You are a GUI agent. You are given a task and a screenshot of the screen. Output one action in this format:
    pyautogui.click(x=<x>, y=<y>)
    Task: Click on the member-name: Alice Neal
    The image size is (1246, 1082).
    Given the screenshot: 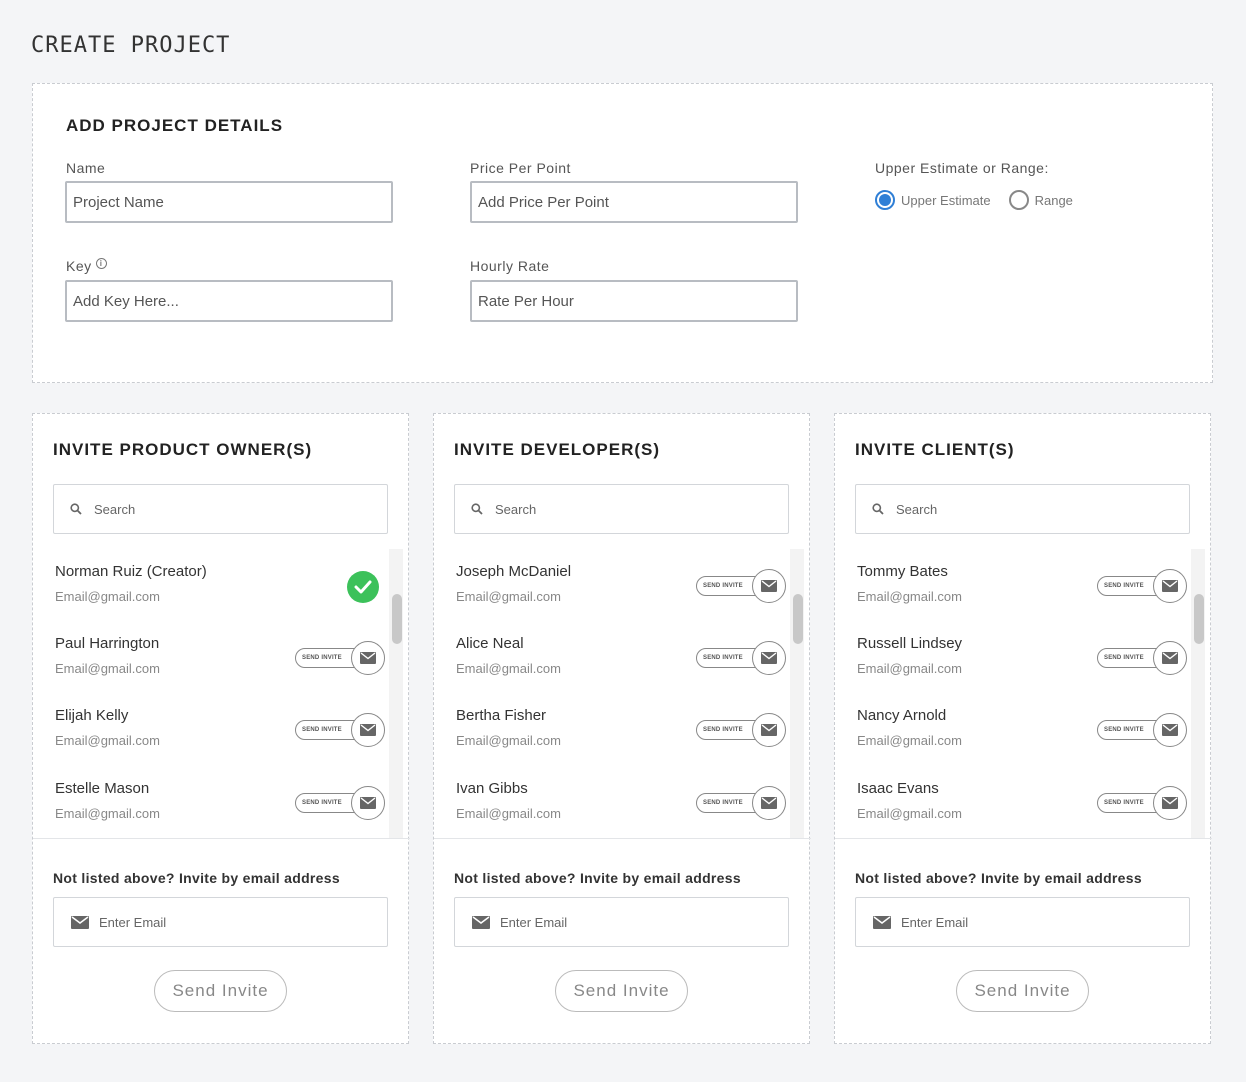 What is the action you would take?
    pyautogui.click(x=490, y=643)
    